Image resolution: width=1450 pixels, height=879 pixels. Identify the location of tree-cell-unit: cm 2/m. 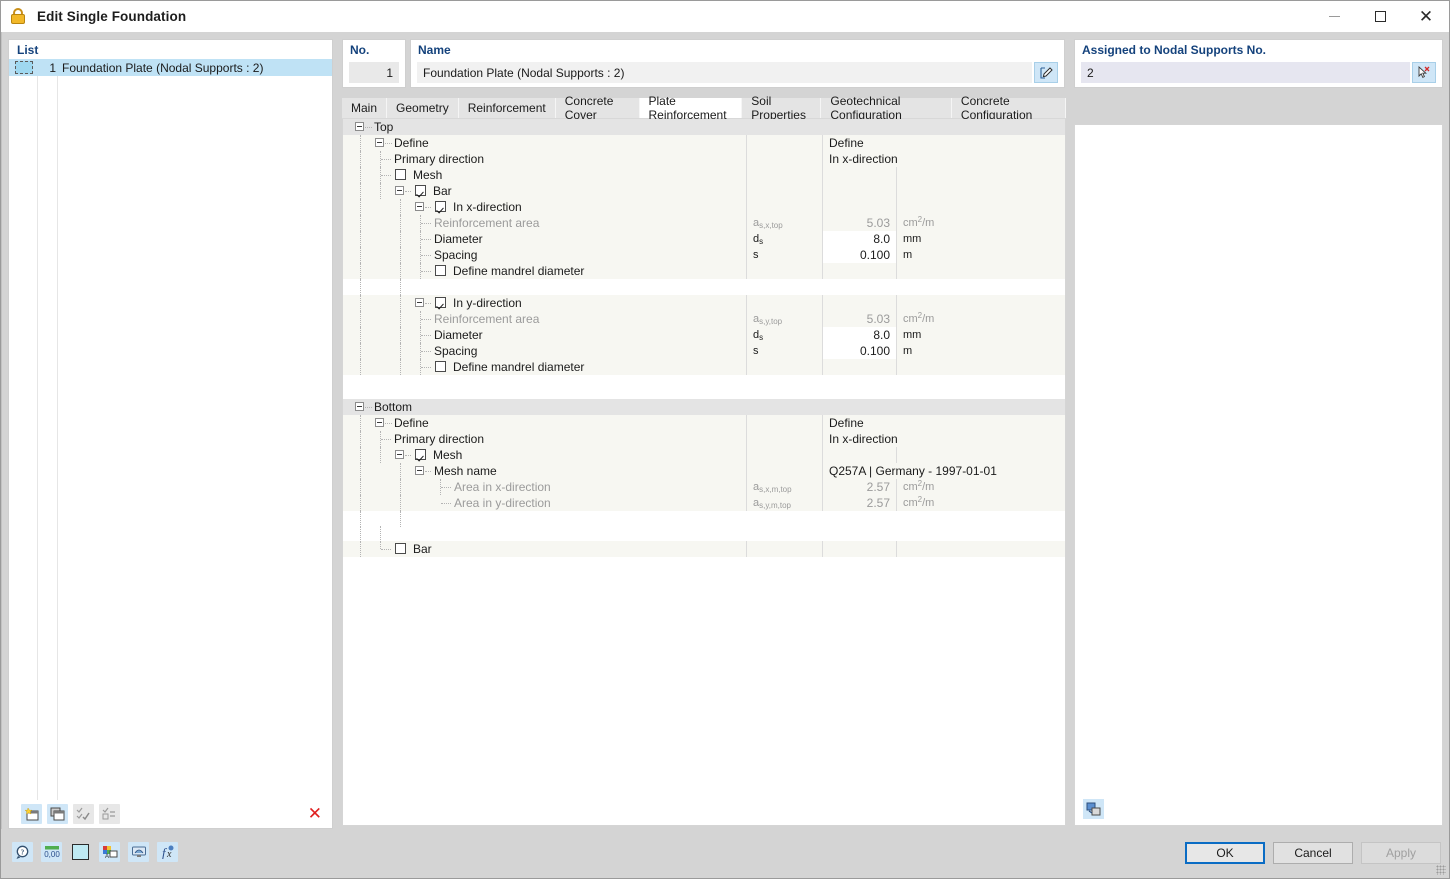
(979, 487).